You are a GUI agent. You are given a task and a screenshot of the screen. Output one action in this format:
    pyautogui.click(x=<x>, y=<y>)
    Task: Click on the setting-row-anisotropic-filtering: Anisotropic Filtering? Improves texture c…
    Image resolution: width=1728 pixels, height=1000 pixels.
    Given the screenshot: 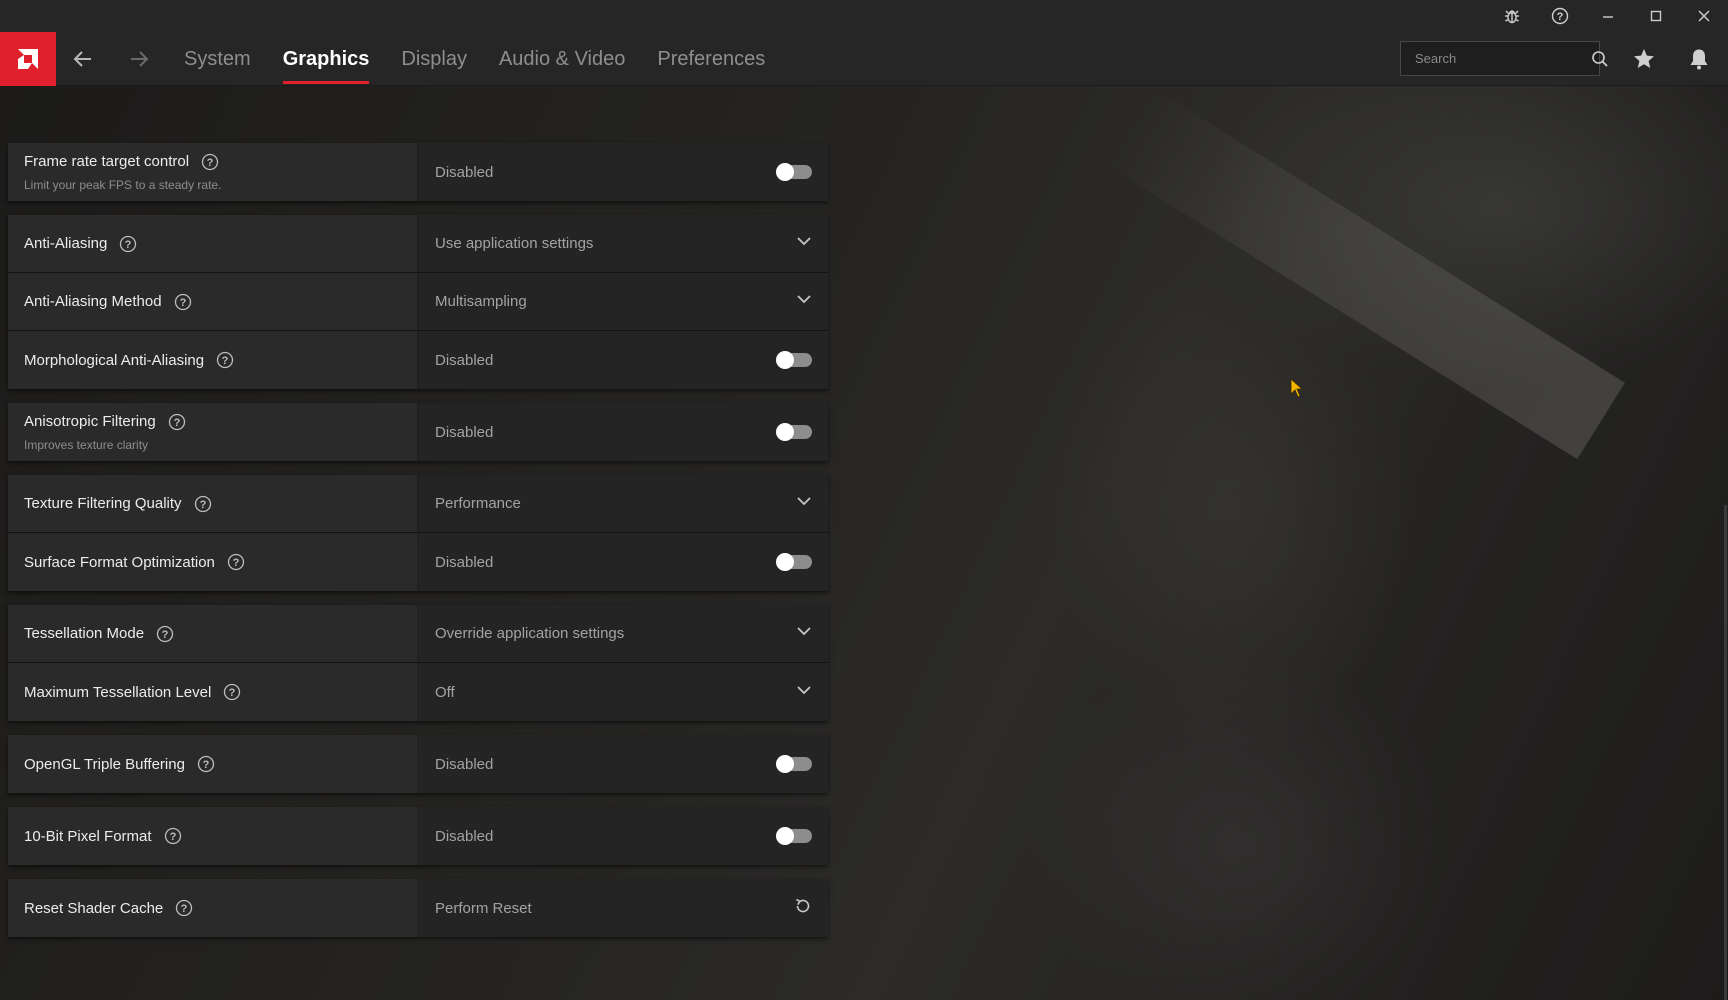 What is the action you would take?
    pyautogui.click(x=418, y=432)
    